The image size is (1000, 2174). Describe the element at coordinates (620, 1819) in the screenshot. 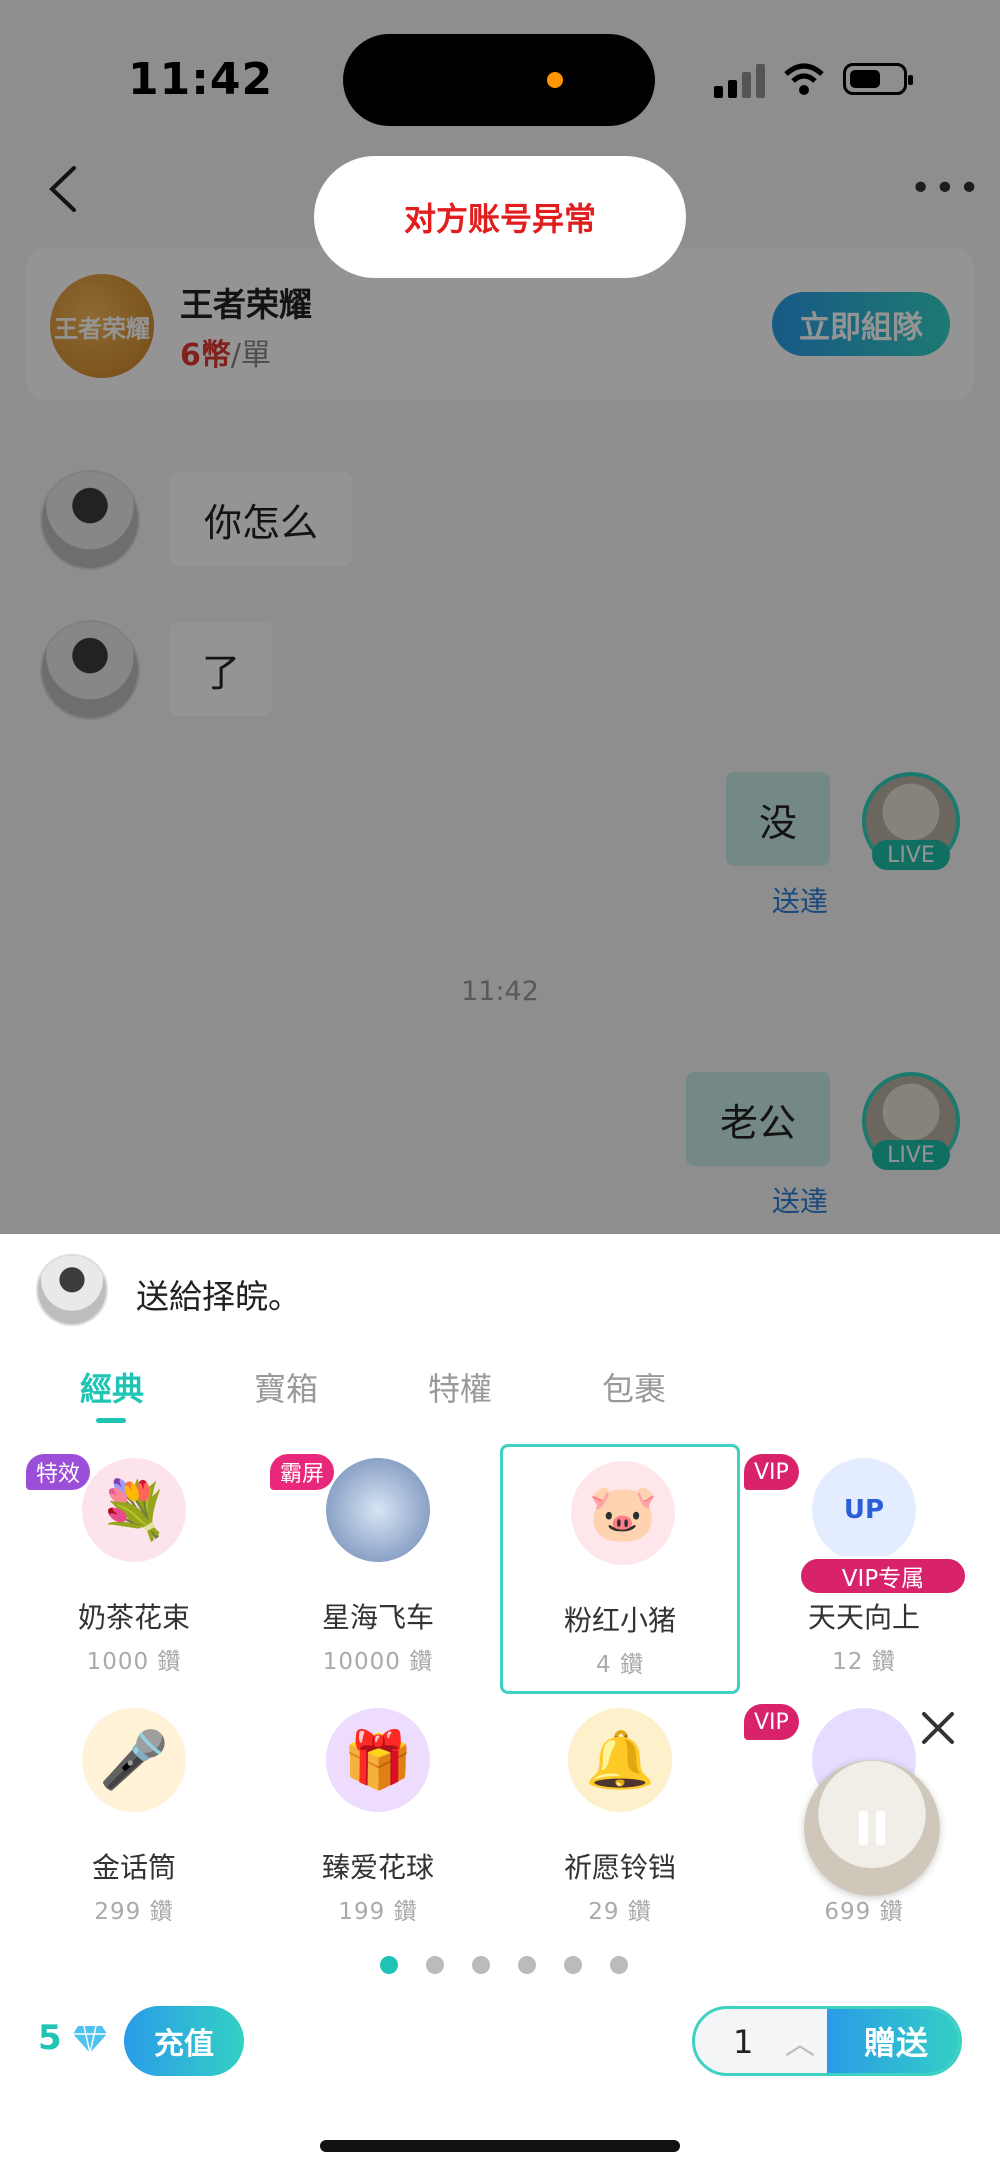

I see `gift-item: 🔔 祈愿铃铛 29 鑽` at that location.